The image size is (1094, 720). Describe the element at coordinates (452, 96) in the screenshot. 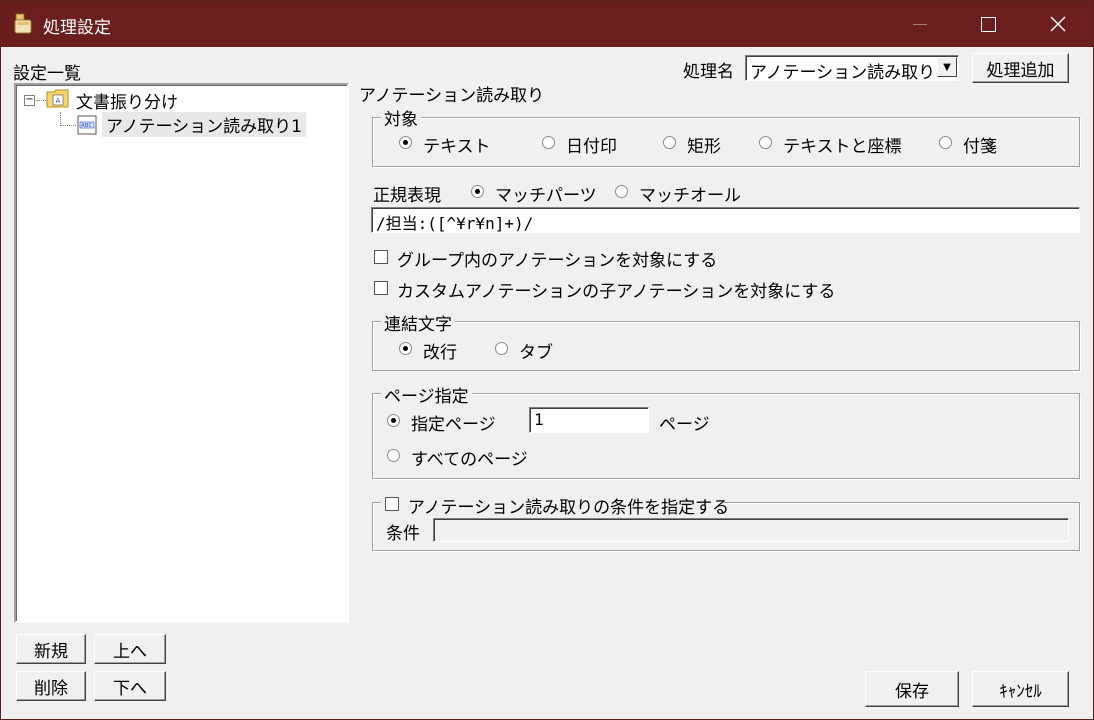

I see `section-title: アノテーション読み取り` at that location.